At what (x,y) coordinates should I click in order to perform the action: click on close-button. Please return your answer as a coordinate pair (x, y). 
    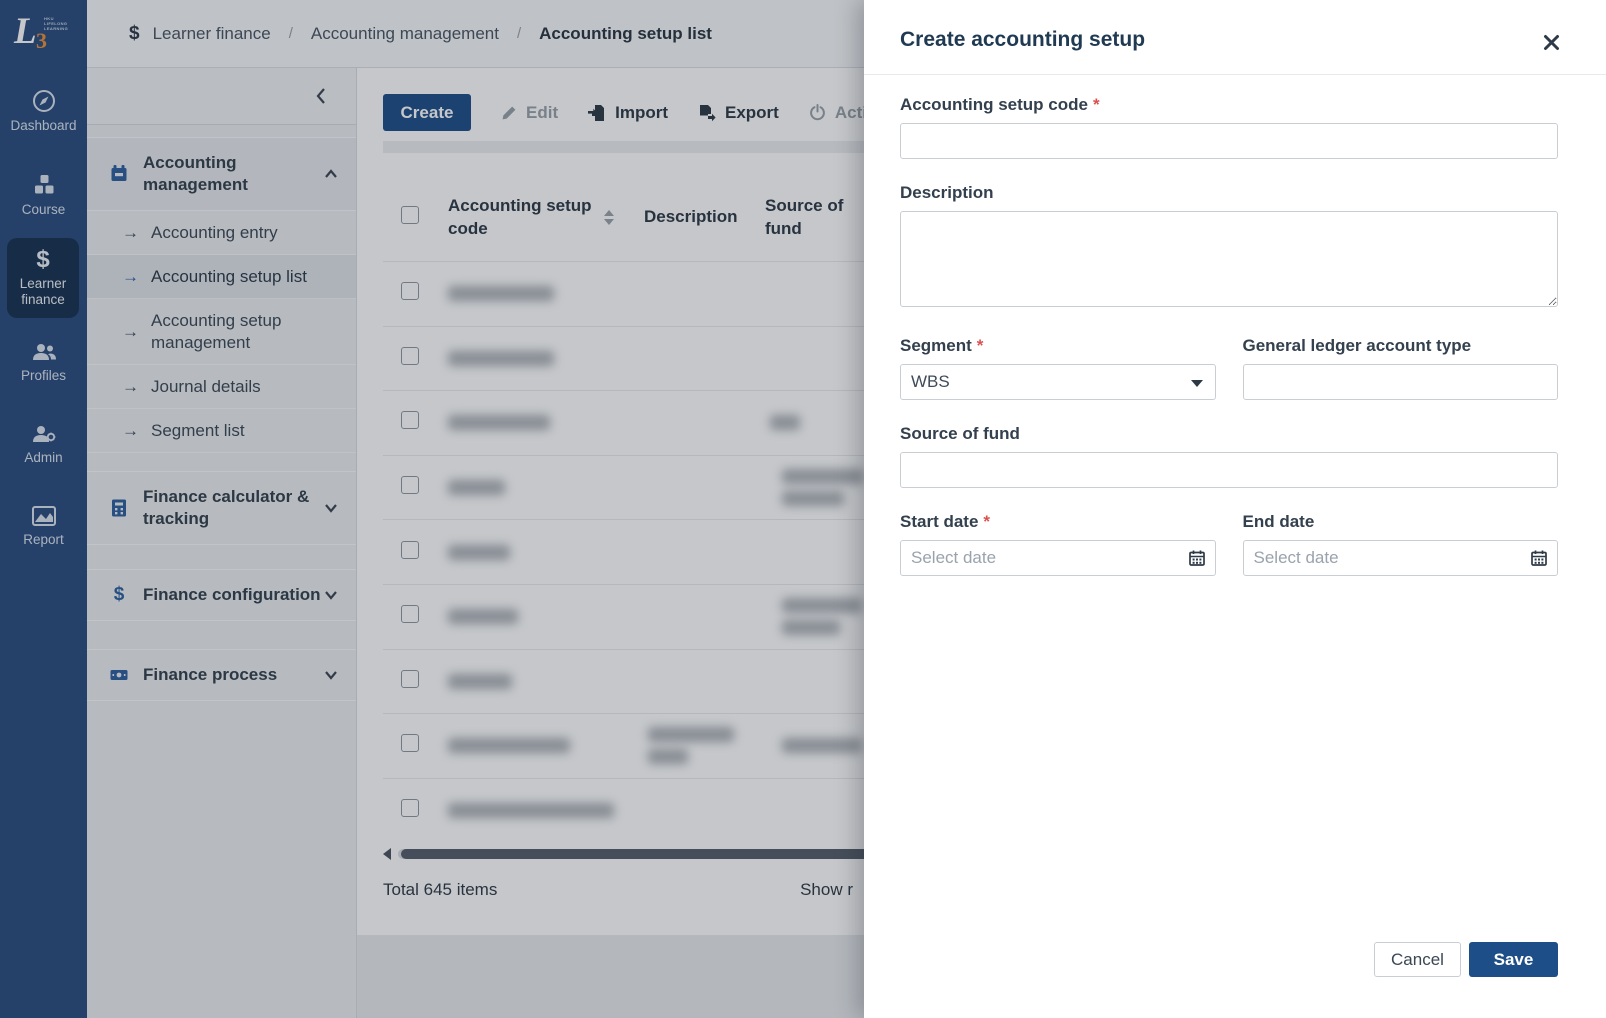
    Looking at the image, I should click on (1551, 44).